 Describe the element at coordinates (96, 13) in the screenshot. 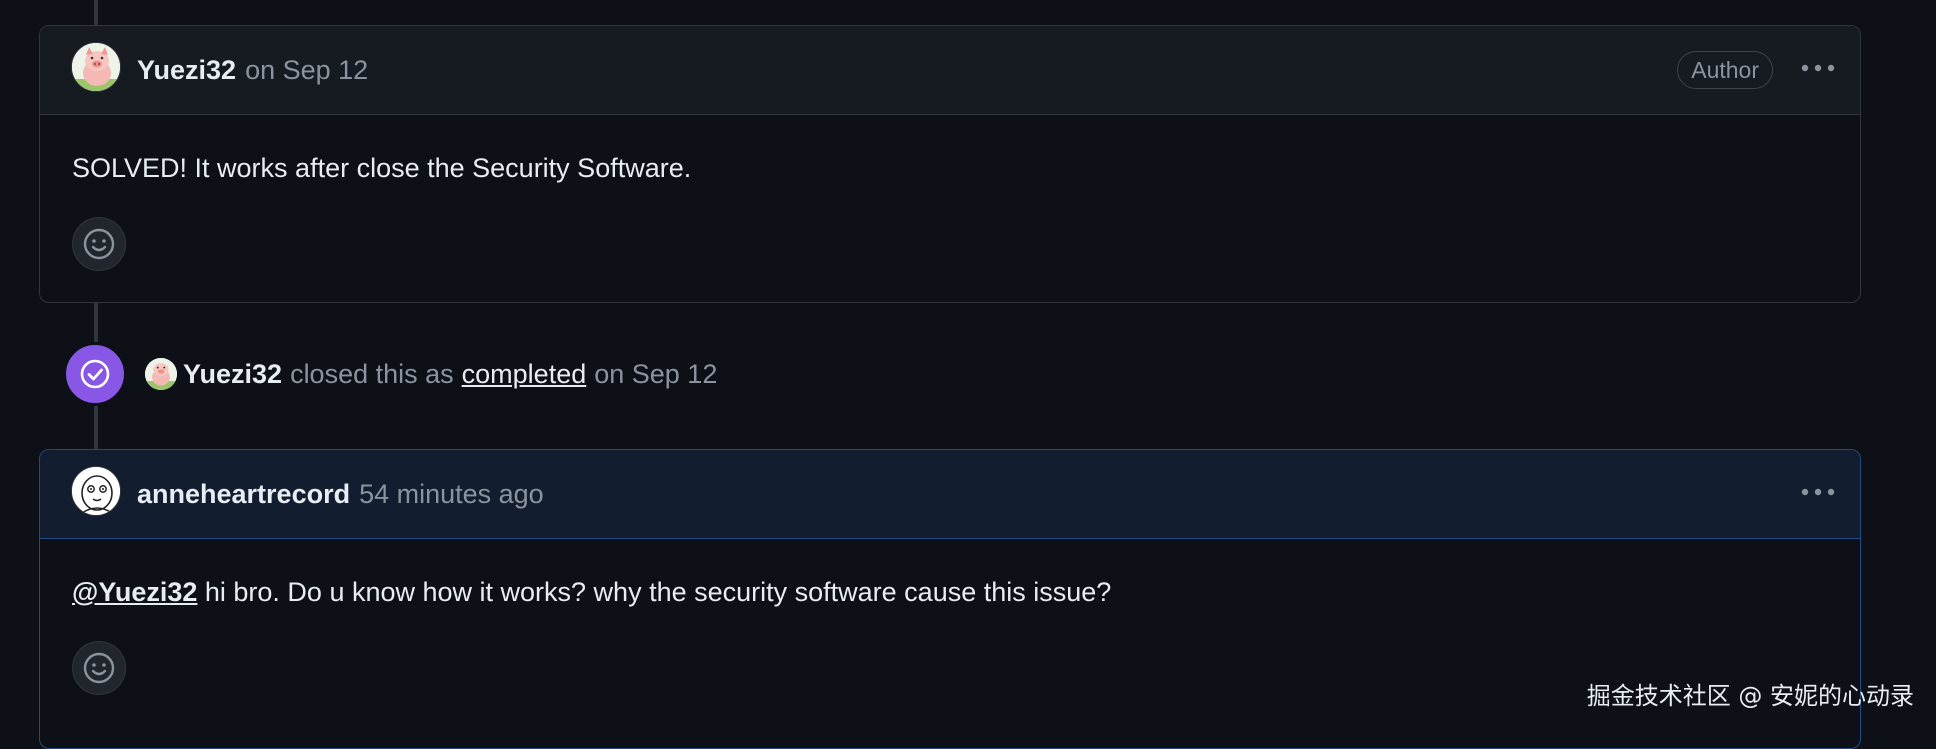

I see `timeline-line-top` at that location.